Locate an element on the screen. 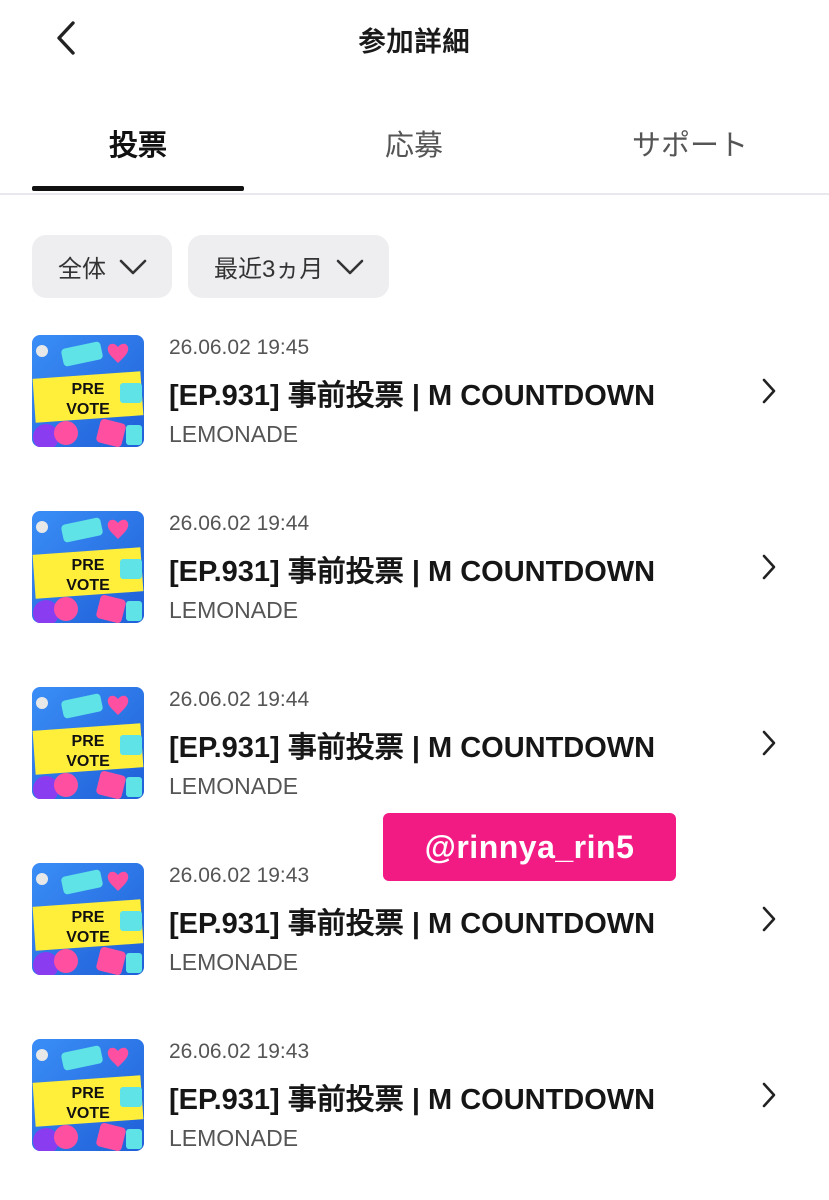 This screenshot has width=829, height=1200. filter-category-dropdown: 全体 is located at coordinates (102, 266).